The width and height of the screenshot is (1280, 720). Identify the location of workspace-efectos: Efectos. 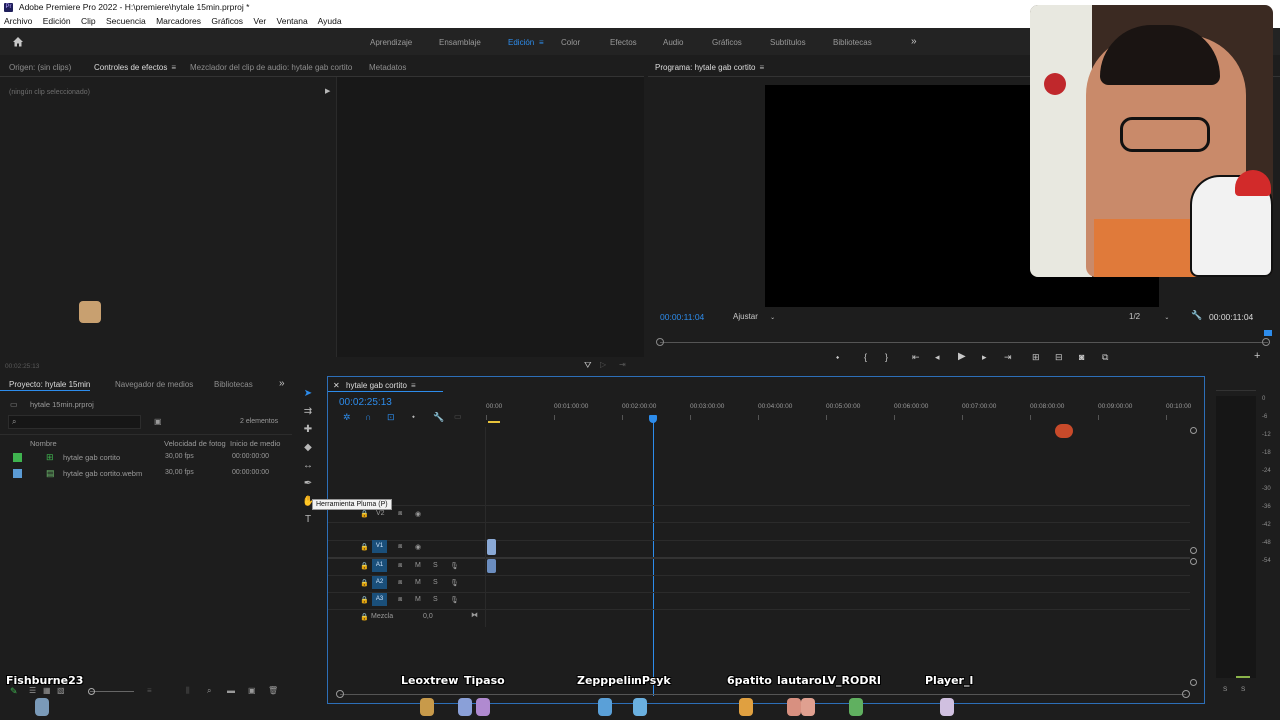
(623, 42).